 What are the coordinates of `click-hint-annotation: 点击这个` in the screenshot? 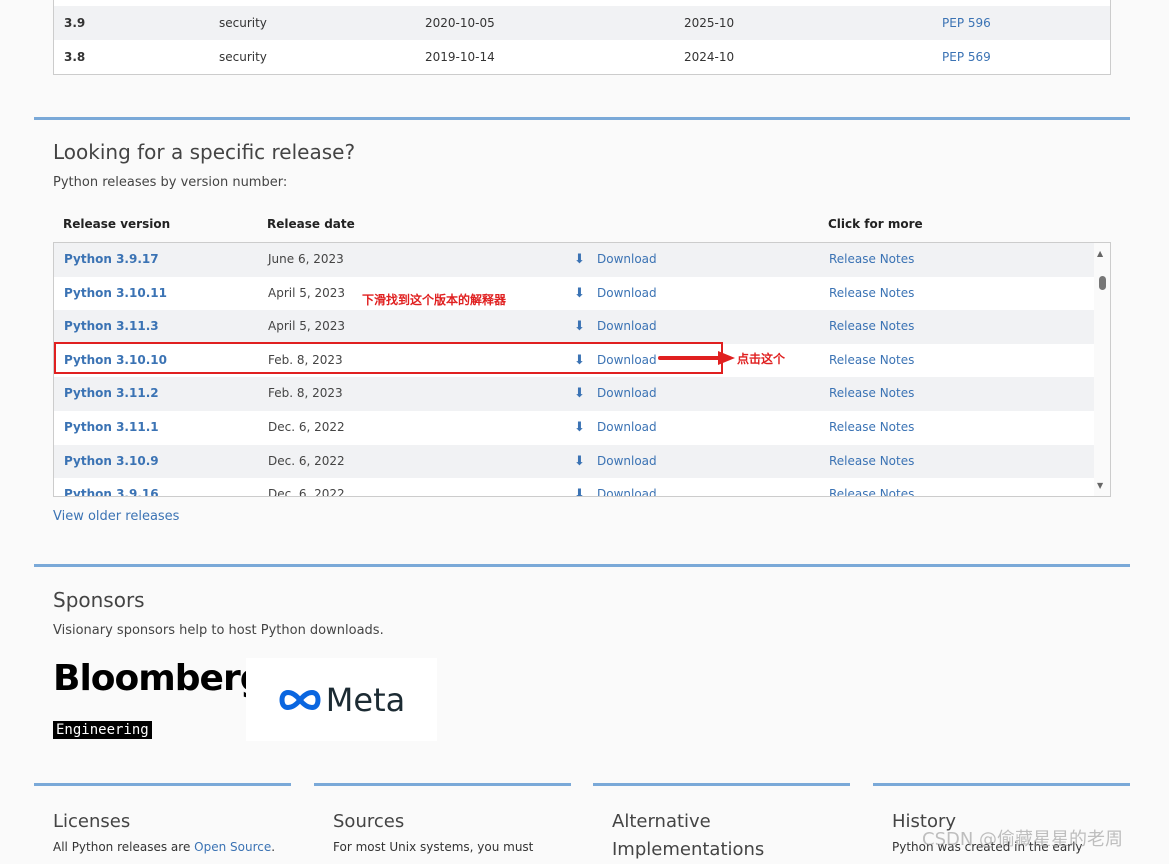 It's located at (761, 359).